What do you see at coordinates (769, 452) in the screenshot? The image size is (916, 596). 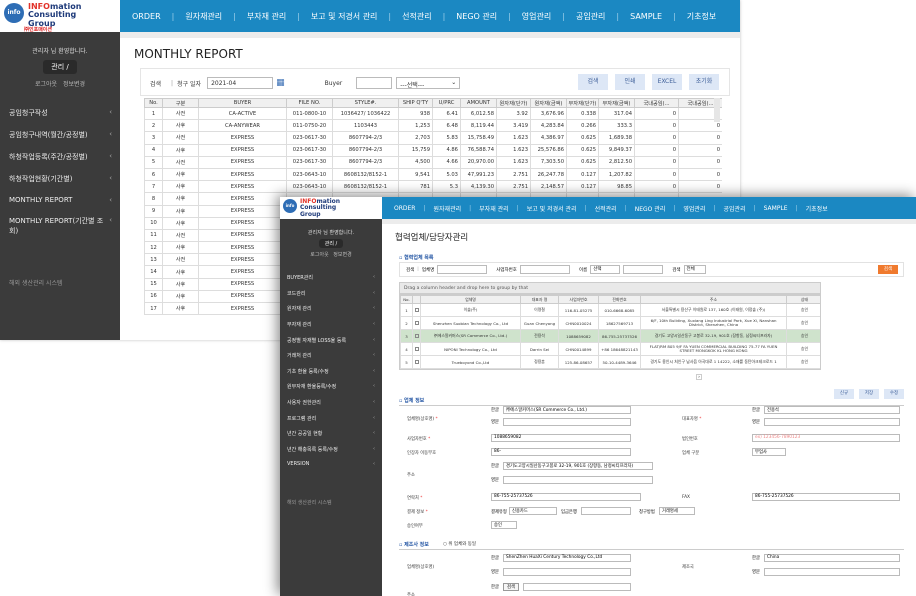 I see `company-type-select: 부업사` at bounding box center [769, 452].